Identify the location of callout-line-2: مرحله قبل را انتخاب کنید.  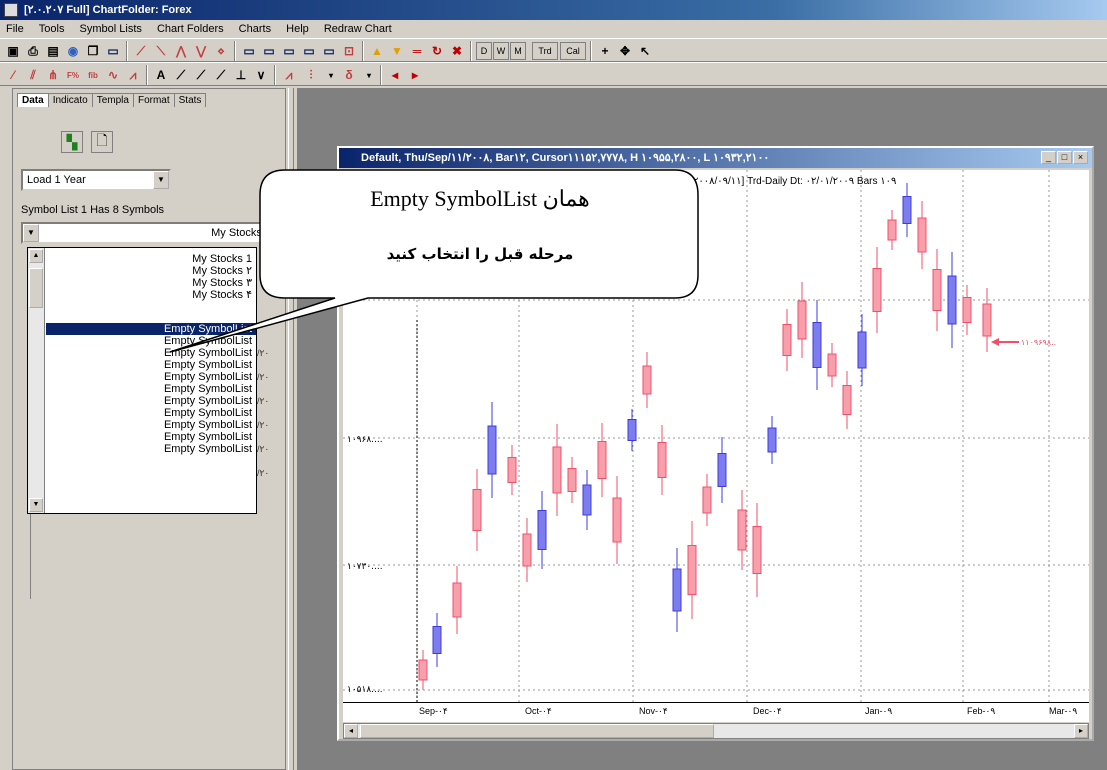
(480, 254).